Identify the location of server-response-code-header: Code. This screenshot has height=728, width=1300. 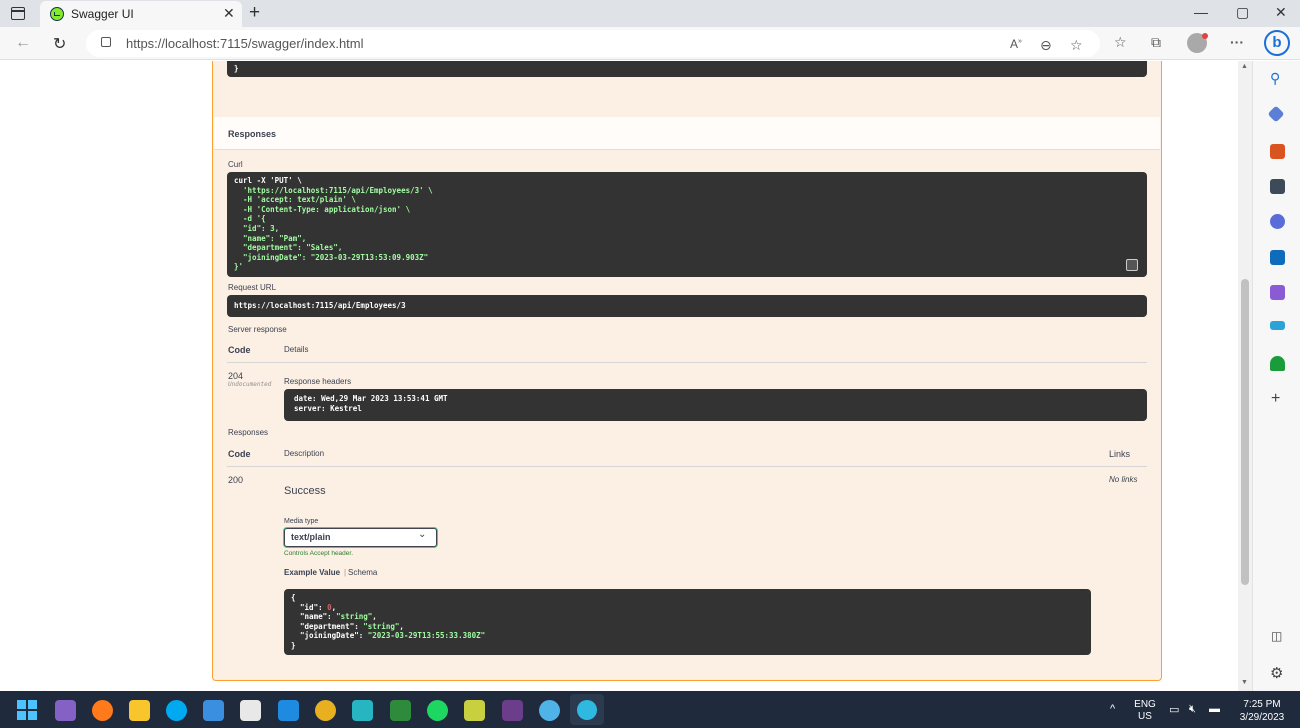
(239, 350).